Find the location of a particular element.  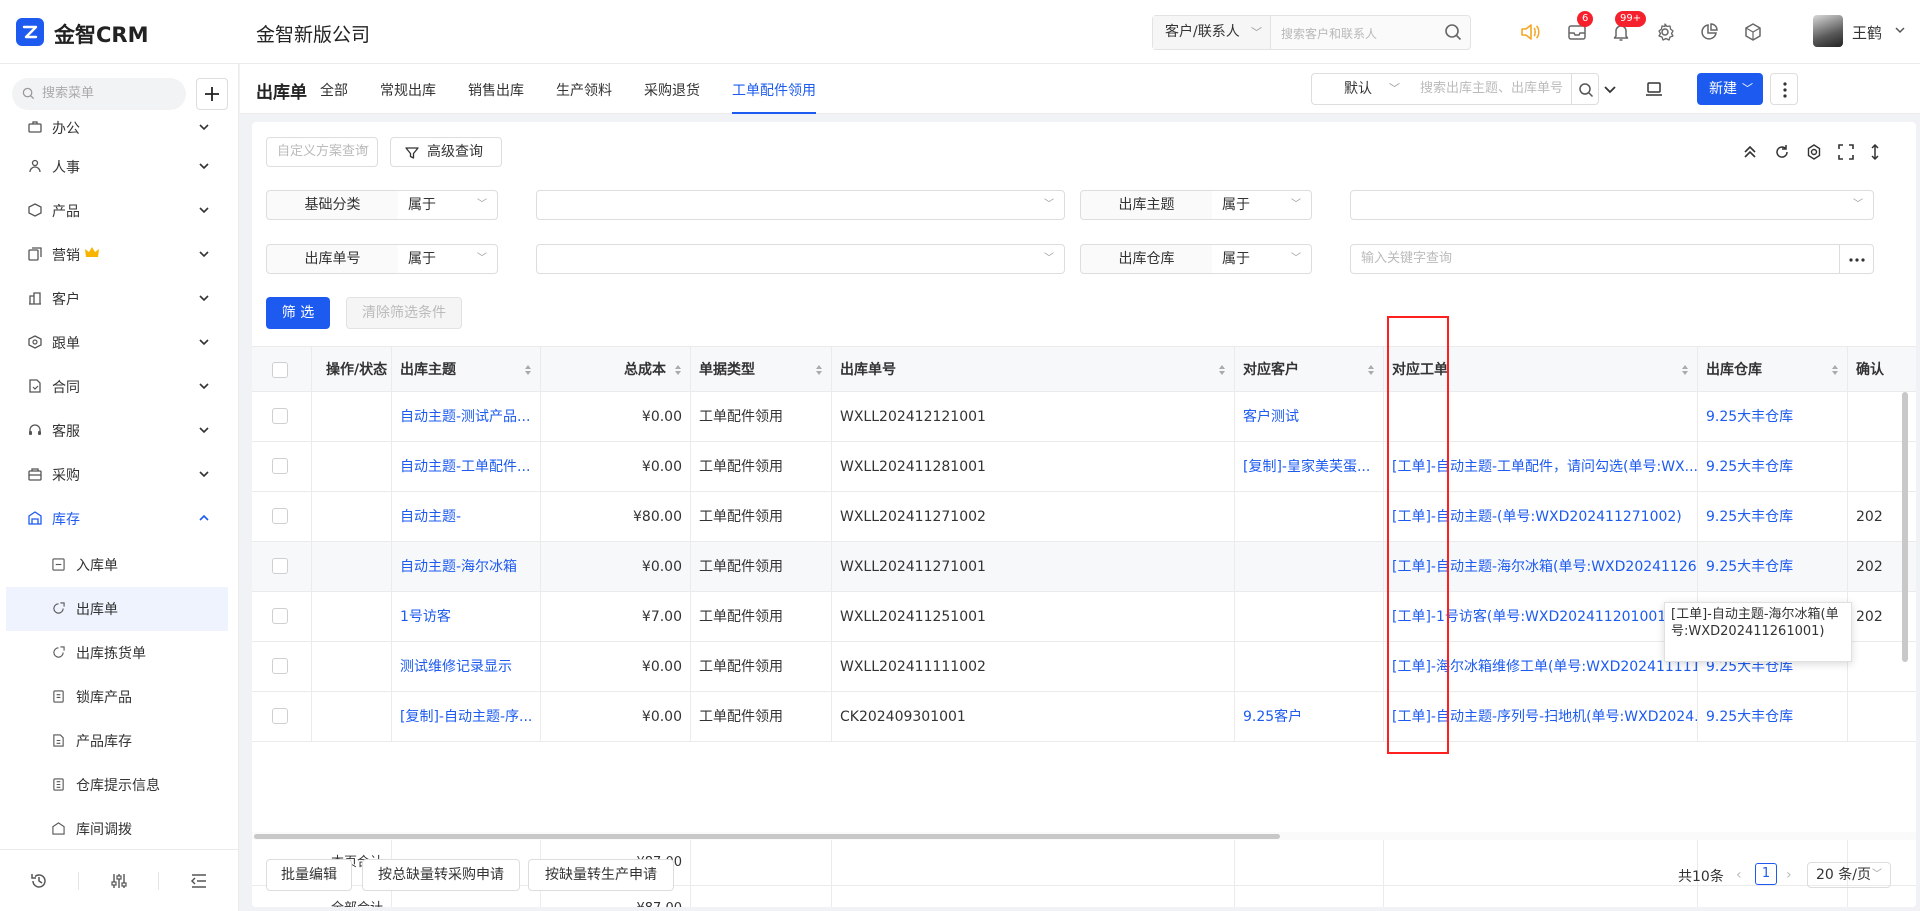

column-header: 出库主题 is located at coordinates (466, 370).